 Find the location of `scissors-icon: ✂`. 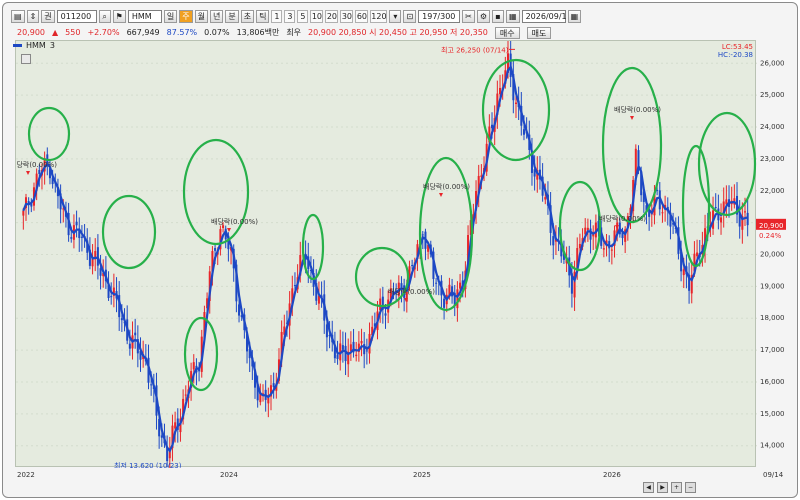

scissors-icon: ✂ is located at coordinates (468, 16).